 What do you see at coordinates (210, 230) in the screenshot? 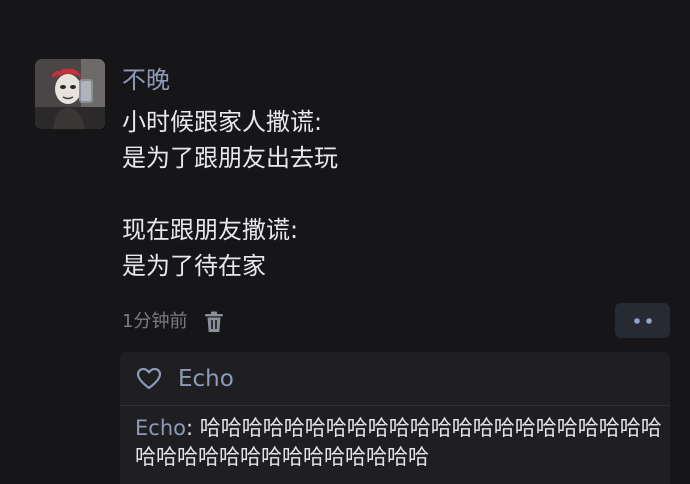
I see `post-line: 现在跟朋友撒谎:` at bounding box center [210, 230].